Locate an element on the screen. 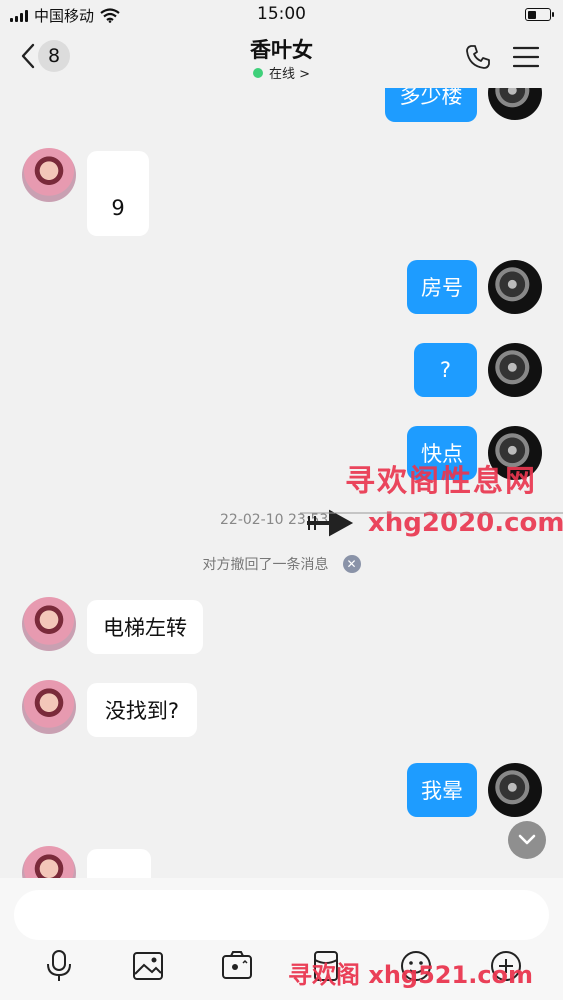 Image resolution: width=563 pixels, height=1000 pixels. message-bubble-outgoing: 我晕 is located at coordinates (442, 790).